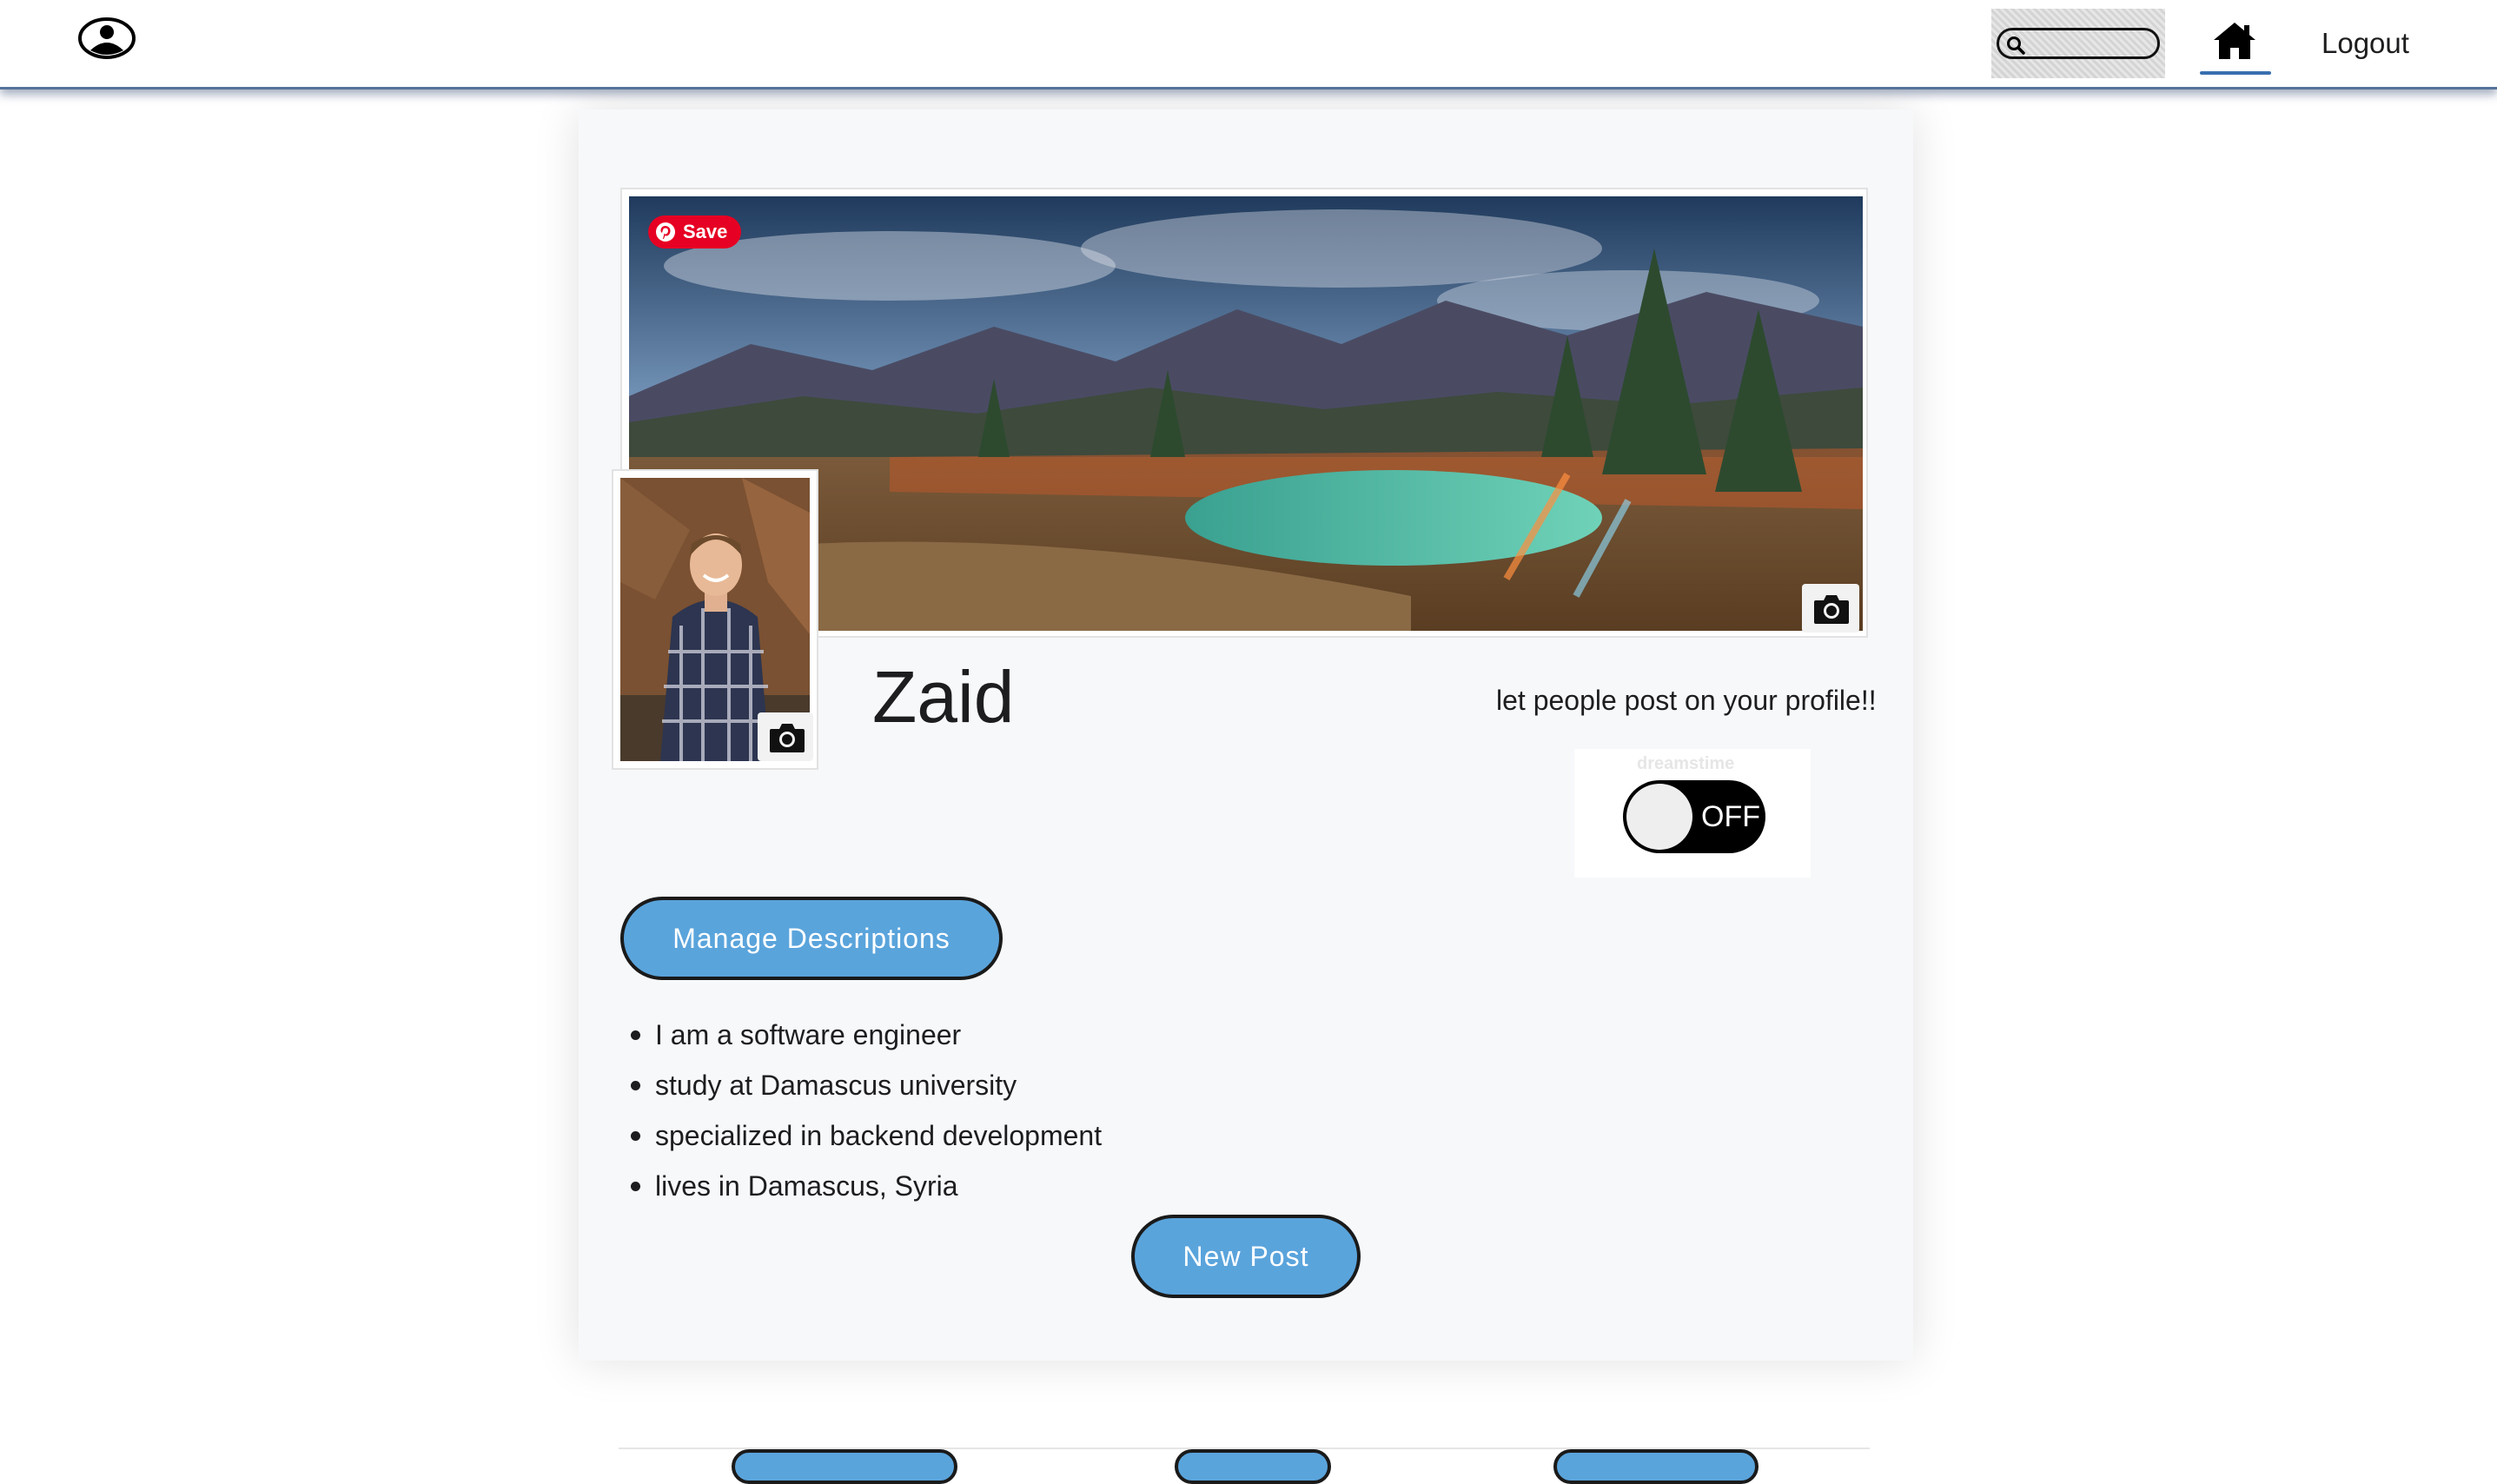 The image size is (2497, 1484). What do you see at coordinates (1686, 700) in the screenshot?
I see `post-permission-caption: let people post on your profile!!` at bounding box center [1686, 700].